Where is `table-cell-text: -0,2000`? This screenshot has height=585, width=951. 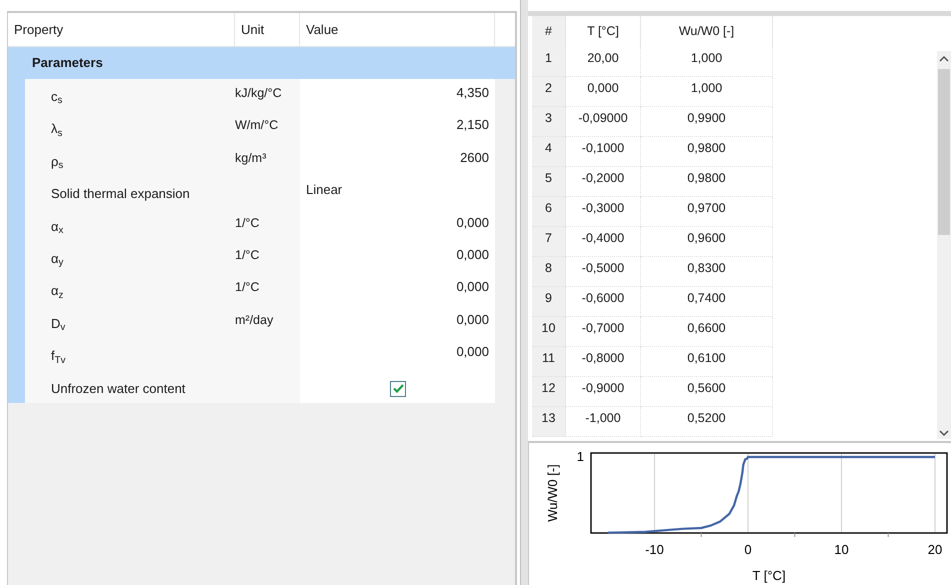 table-cell-text: -0,2000 is located at coordinates (603, 178).